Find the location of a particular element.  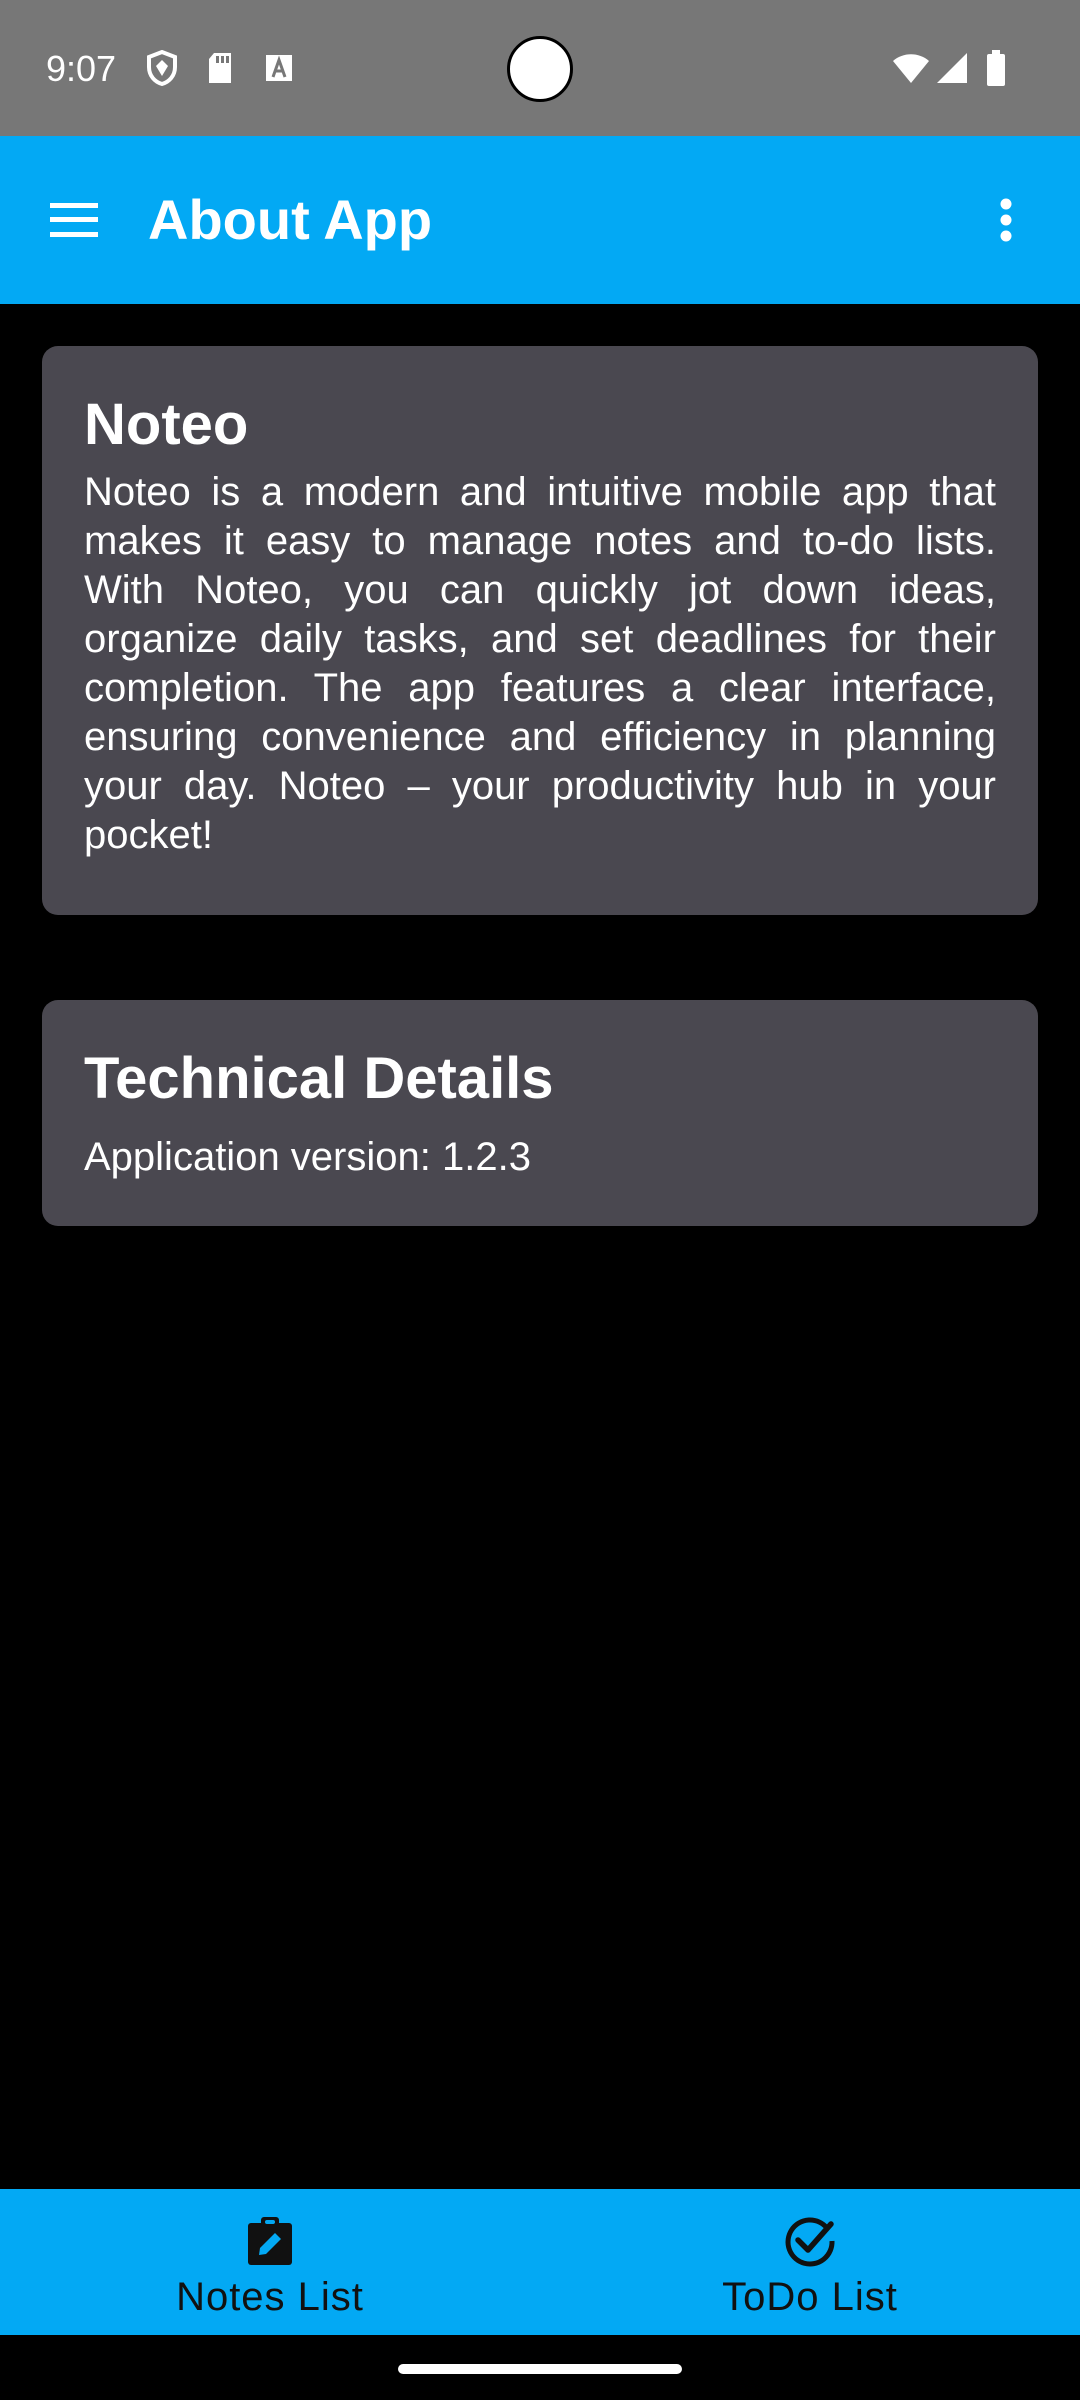

bottom-navigation: Notes List ToDo List is located at coordinates (540, 2262).